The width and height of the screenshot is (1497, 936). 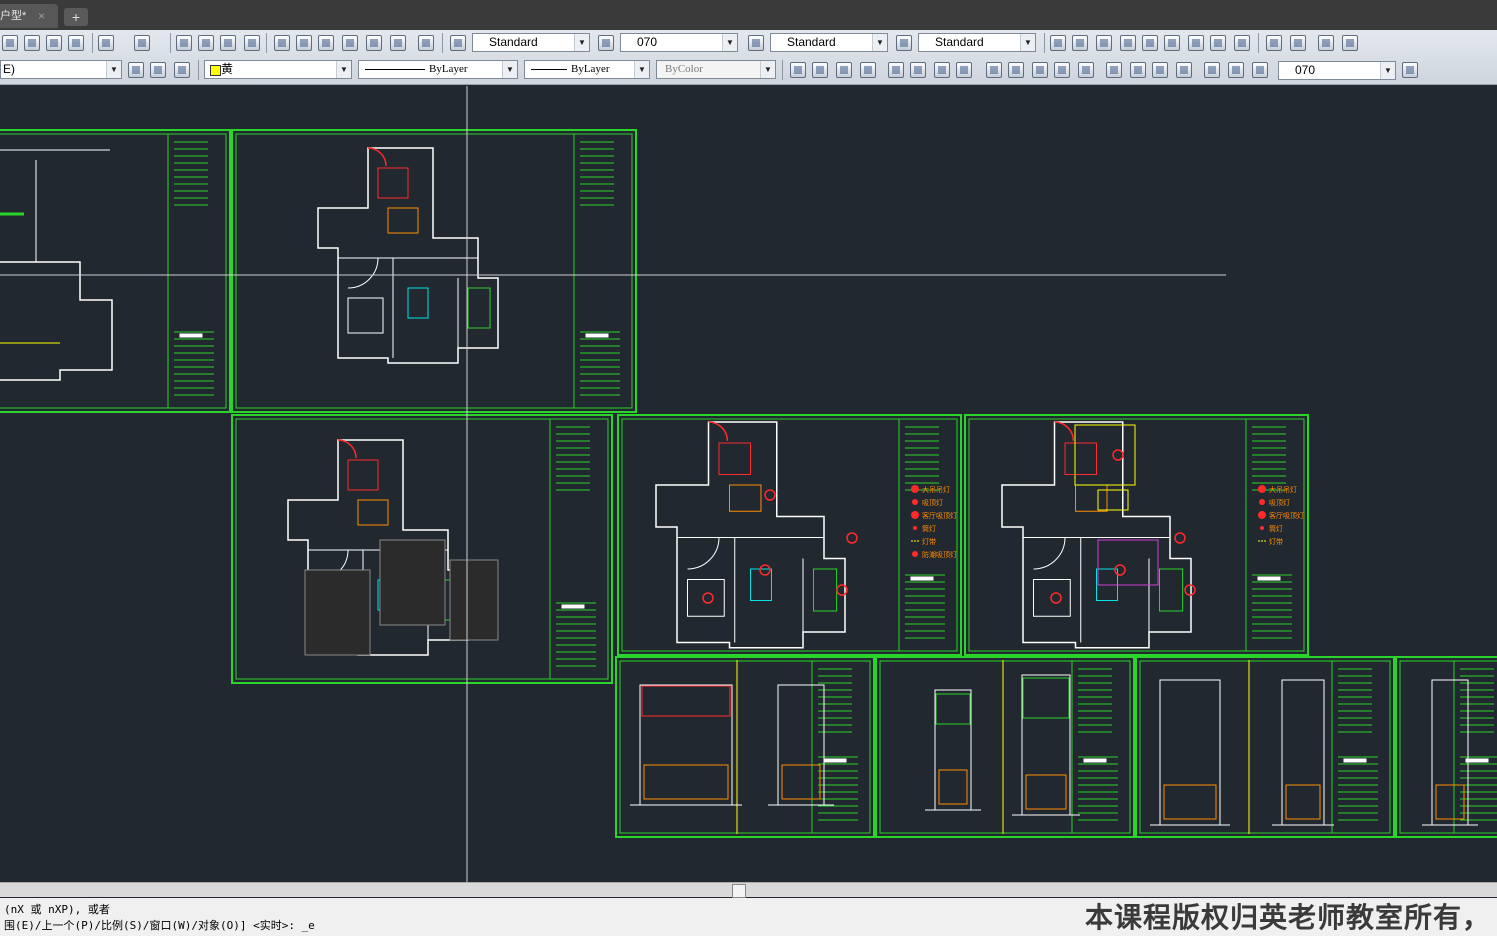 I want to click on table-style-select: Standard ▼, so click(x=829, y=42).